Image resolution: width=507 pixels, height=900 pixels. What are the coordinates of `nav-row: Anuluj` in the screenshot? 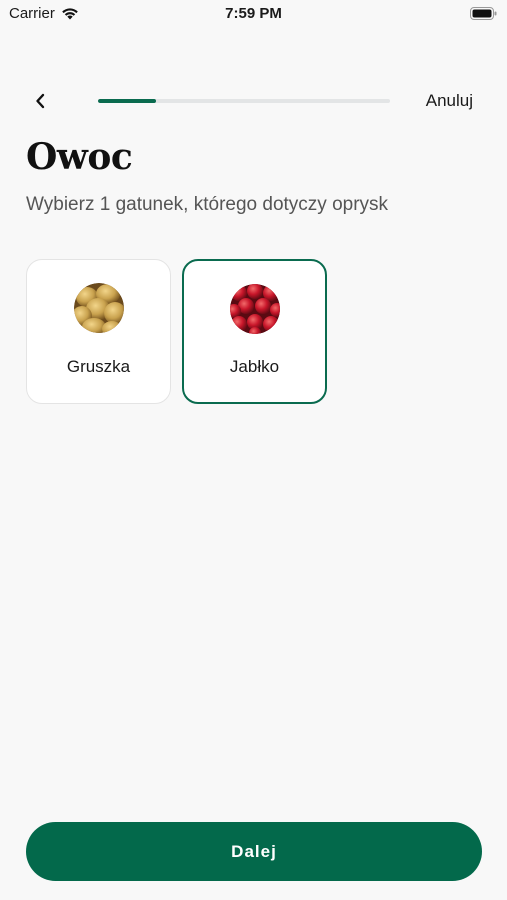 It's located at (253, 101).